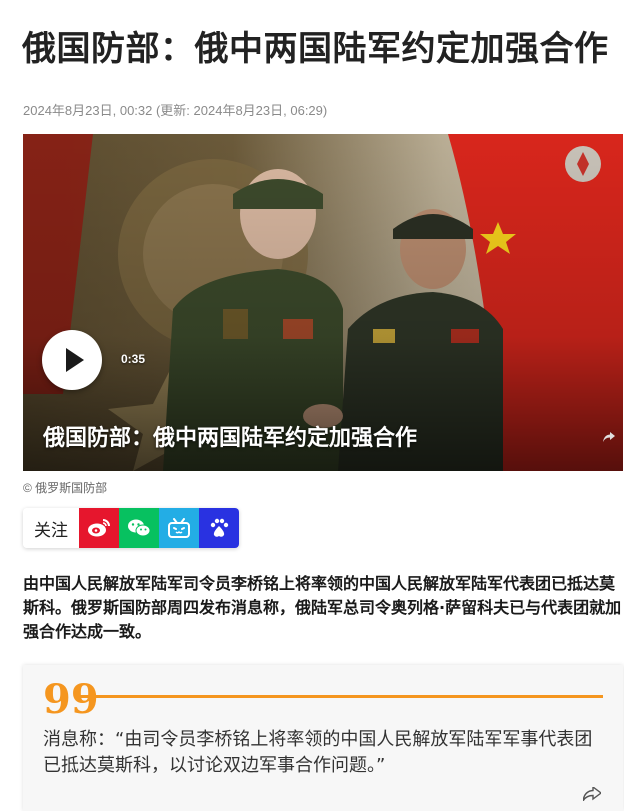 This screenshot has width=624, height=811. I want to click on play-icon, so click(75, 360).